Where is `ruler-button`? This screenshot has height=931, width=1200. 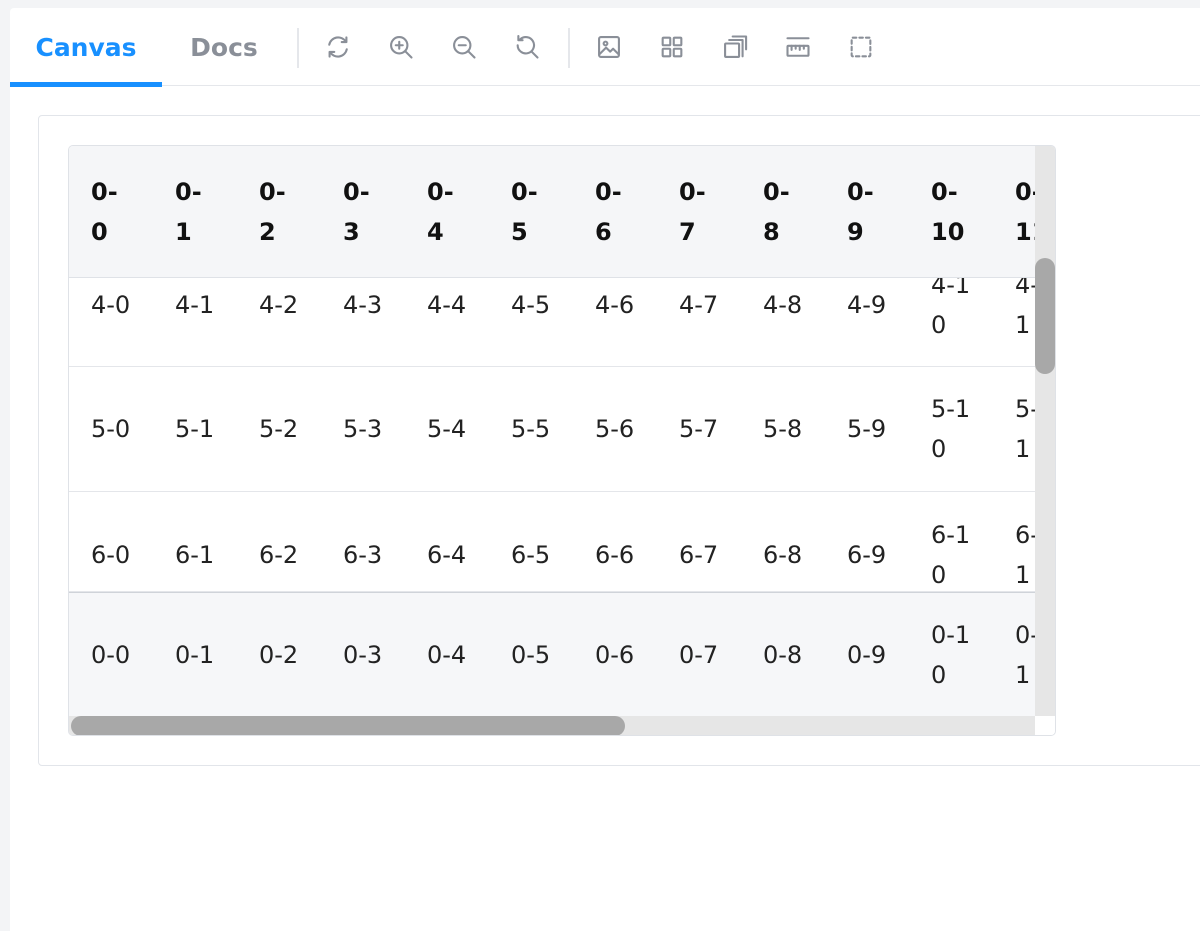 ruler-button is located at coordinates (798, 47).